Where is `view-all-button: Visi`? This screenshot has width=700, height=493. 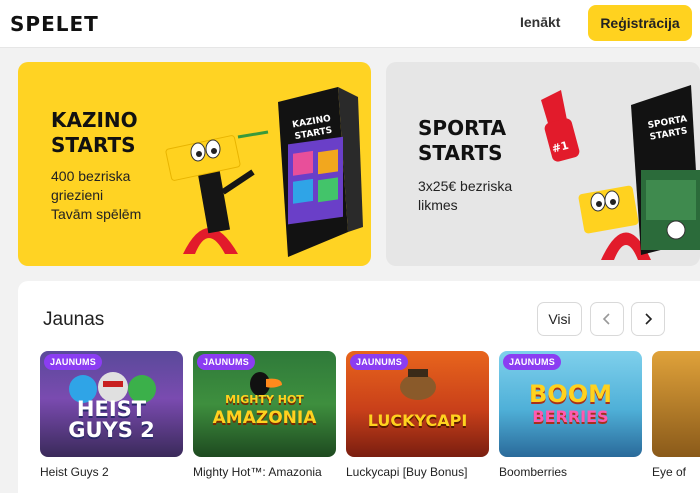 view-all-button: Visi is located at coordinates (559, 319).